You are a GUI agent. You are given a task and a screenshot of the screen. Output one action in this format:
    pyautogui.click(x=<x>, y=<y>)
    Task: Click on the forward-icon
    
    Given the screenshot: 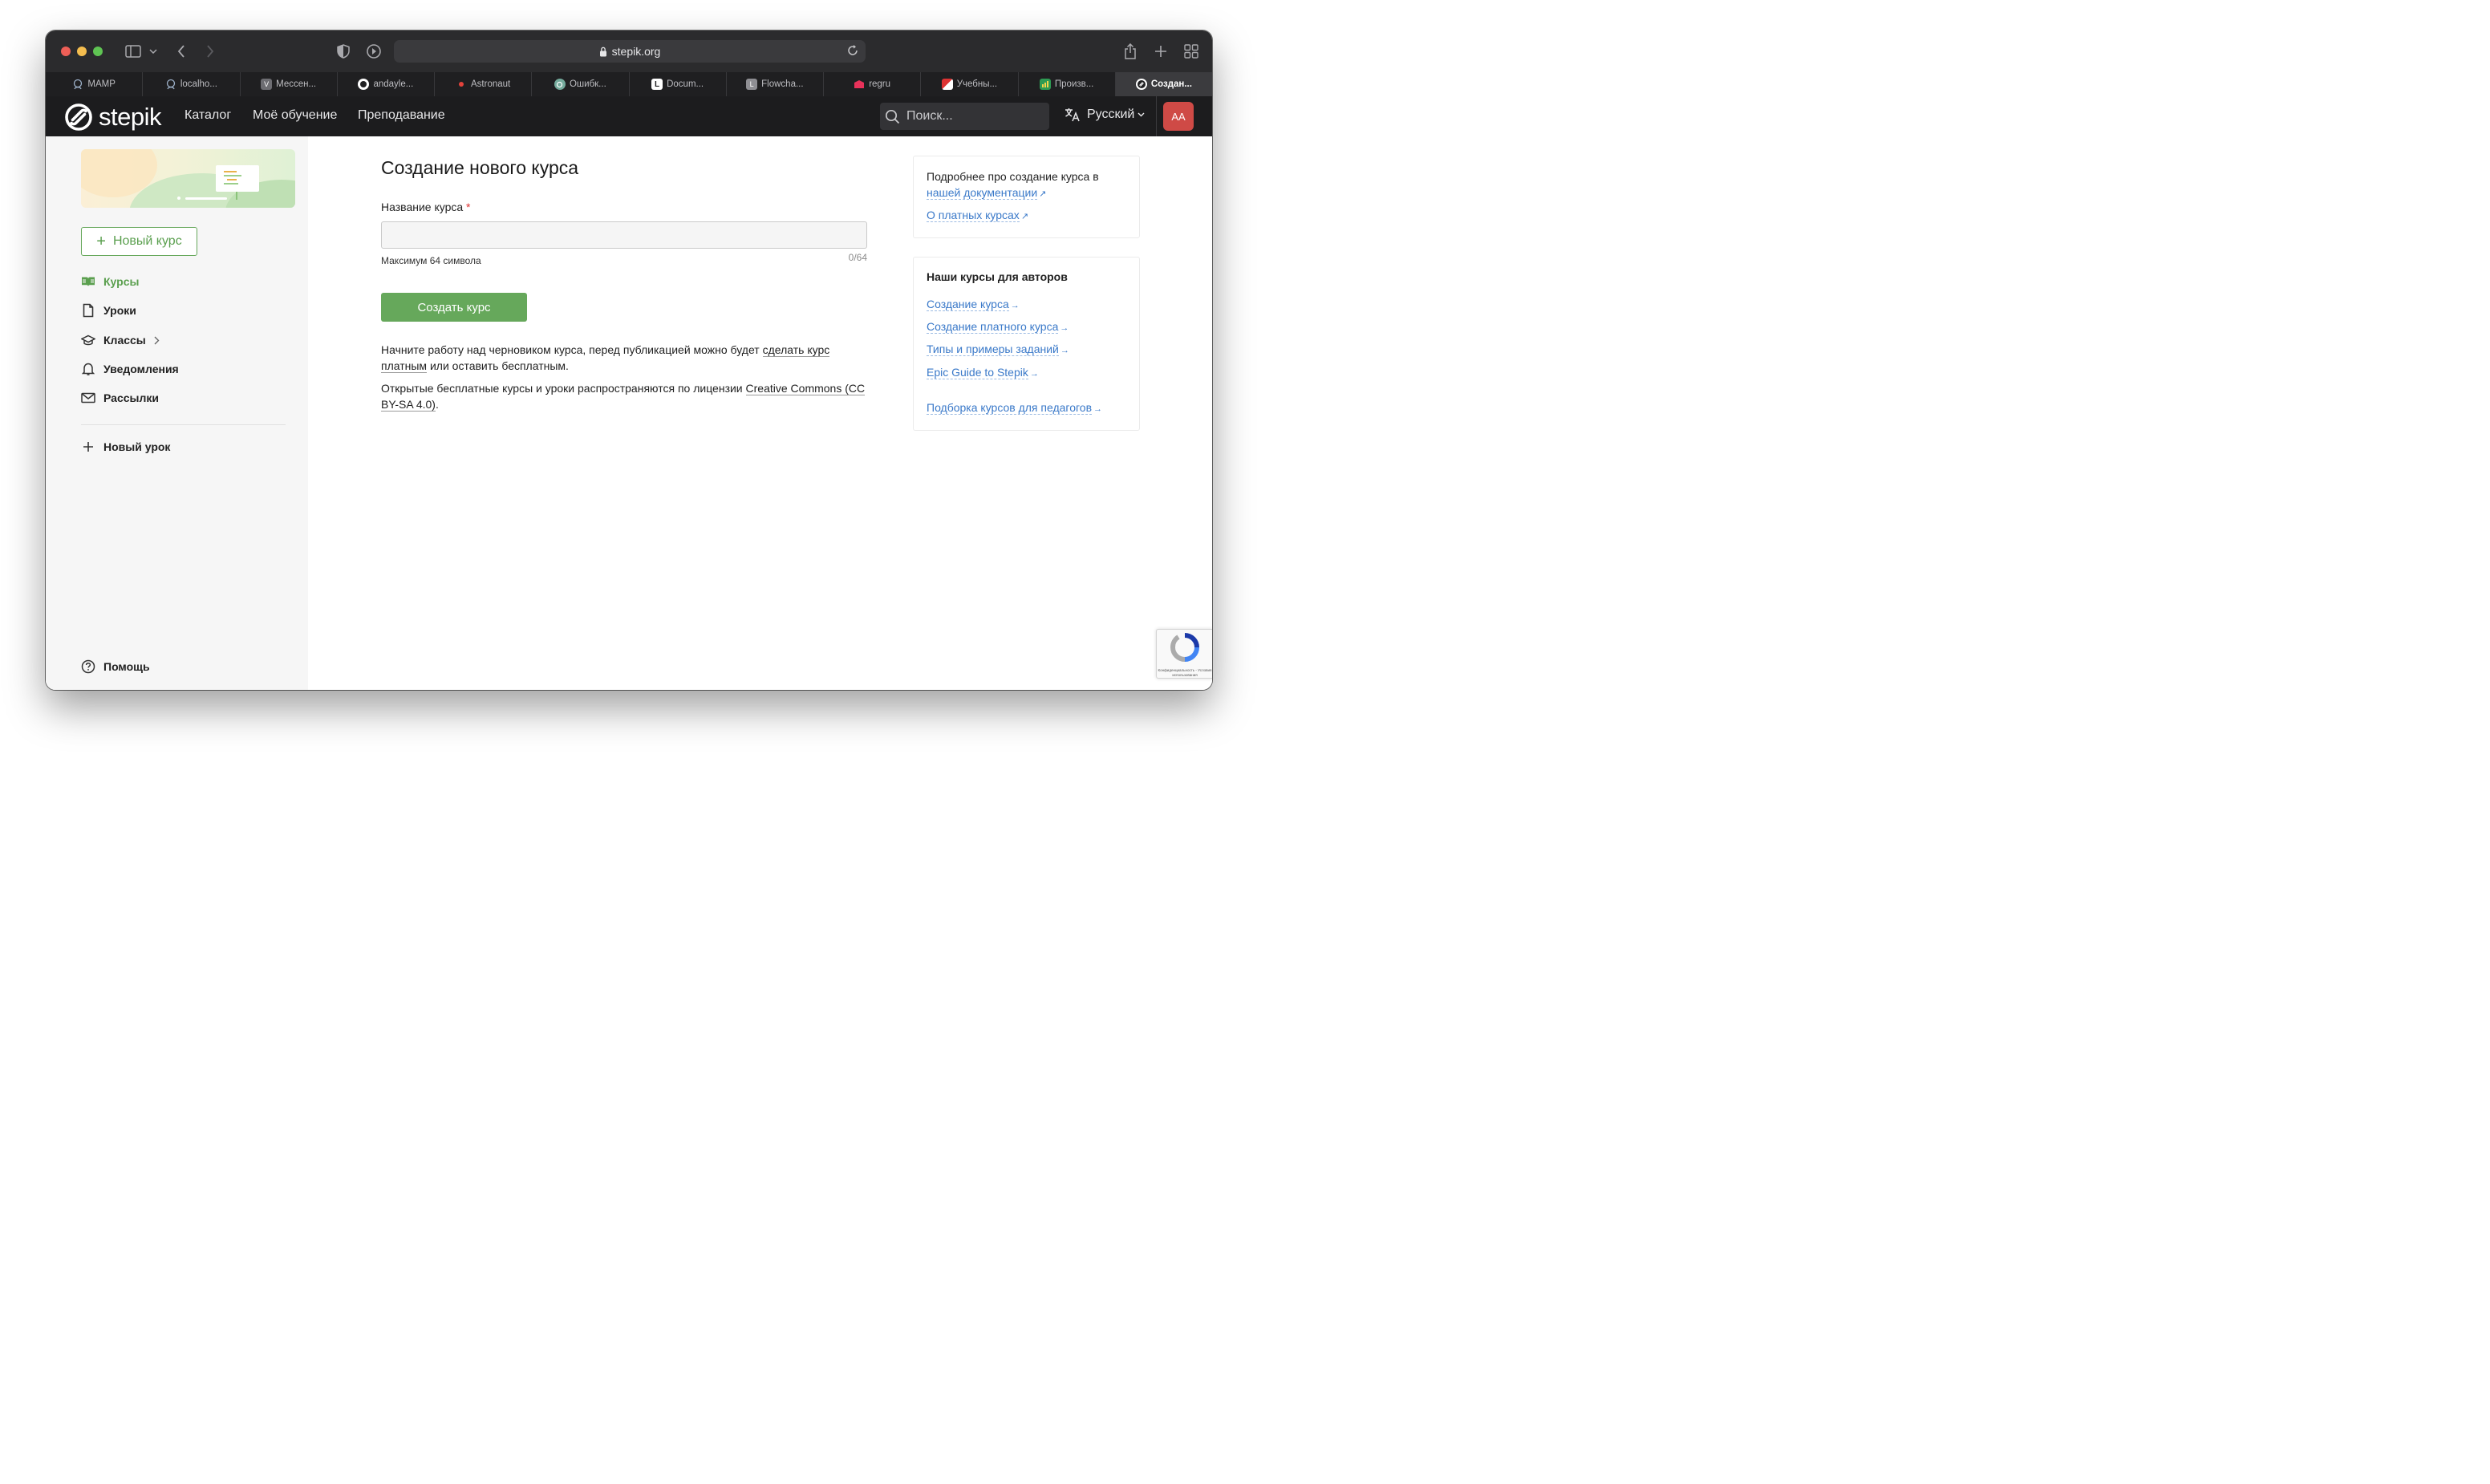 What is the action you would take?
    pyautogui.click(x=210, y=52)
    